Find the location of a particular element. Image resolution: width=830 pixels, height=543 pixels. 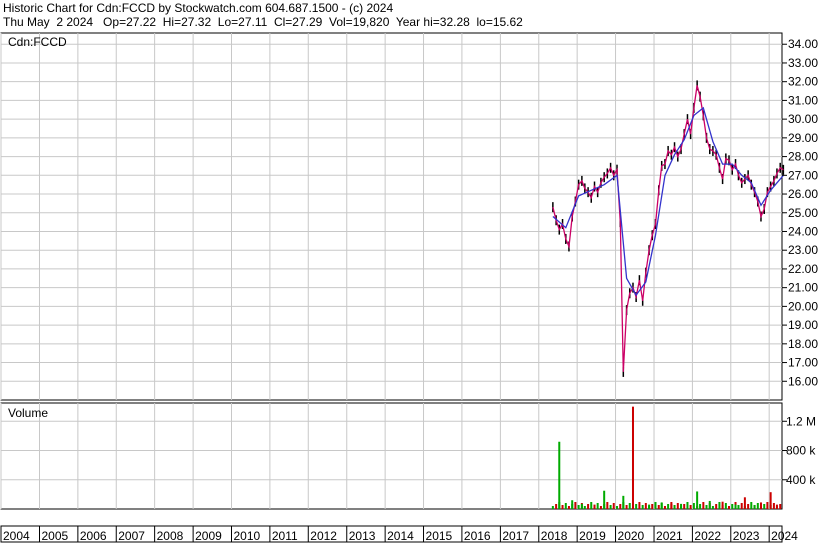

price-tick-label: 28.00 is located at coordinates (803, 157).